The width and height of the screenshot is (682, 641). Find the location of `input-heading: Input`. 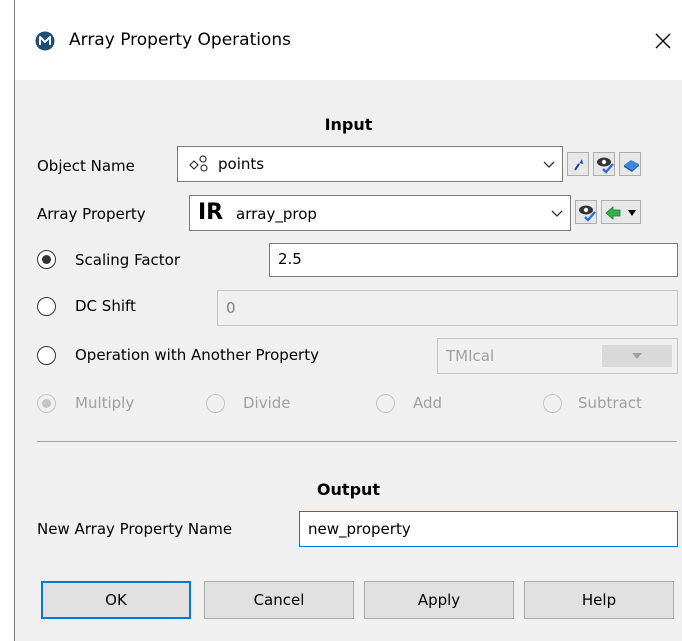

input-heading: Input is located at coordinates (348, 124).